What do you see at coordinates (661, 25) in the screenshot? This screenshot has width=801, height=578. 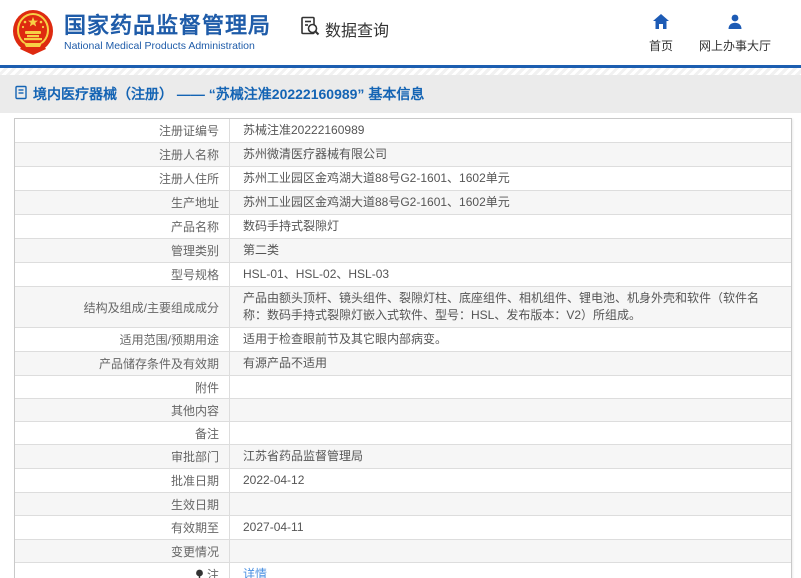 I see `home-icon` at bounding box center [661, 25].